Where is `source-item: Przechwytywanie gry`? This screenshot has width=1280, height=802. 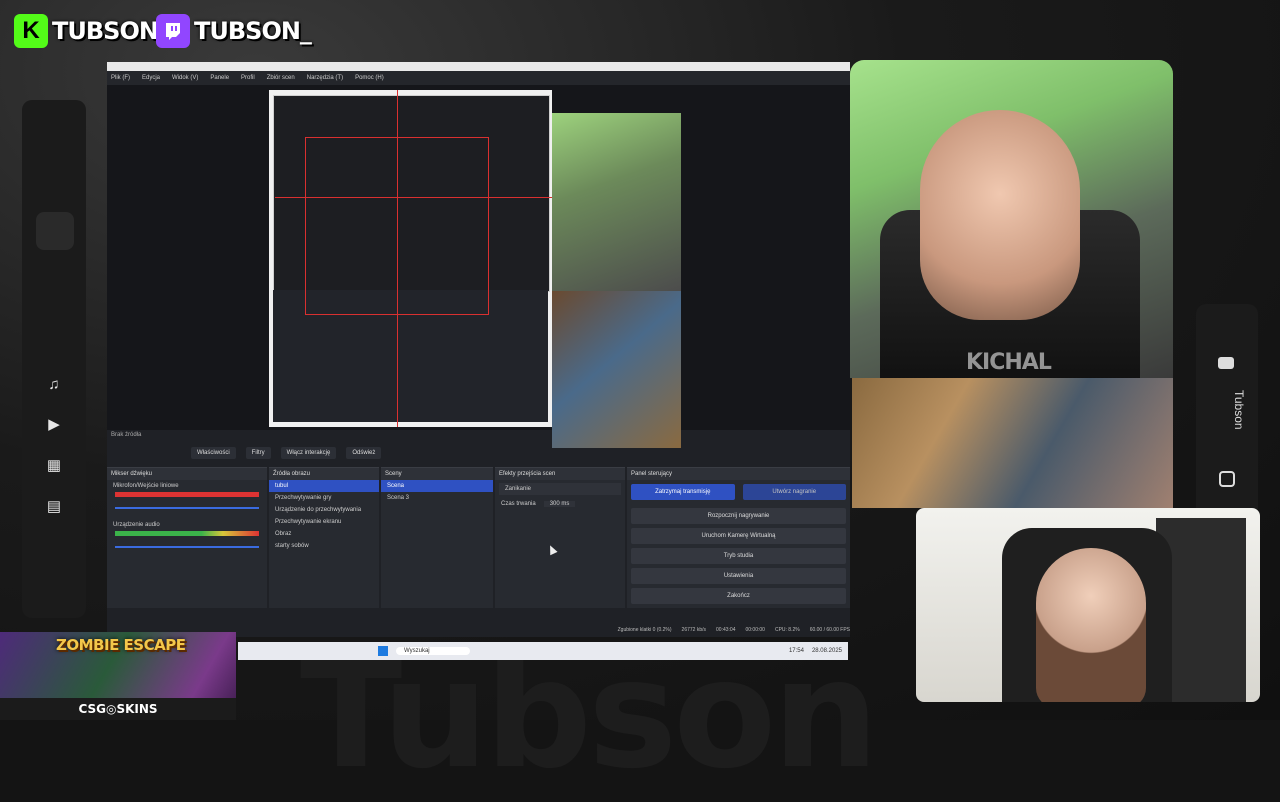 source-item: Przechwytywanie gry is located at coordinates (324, 498).